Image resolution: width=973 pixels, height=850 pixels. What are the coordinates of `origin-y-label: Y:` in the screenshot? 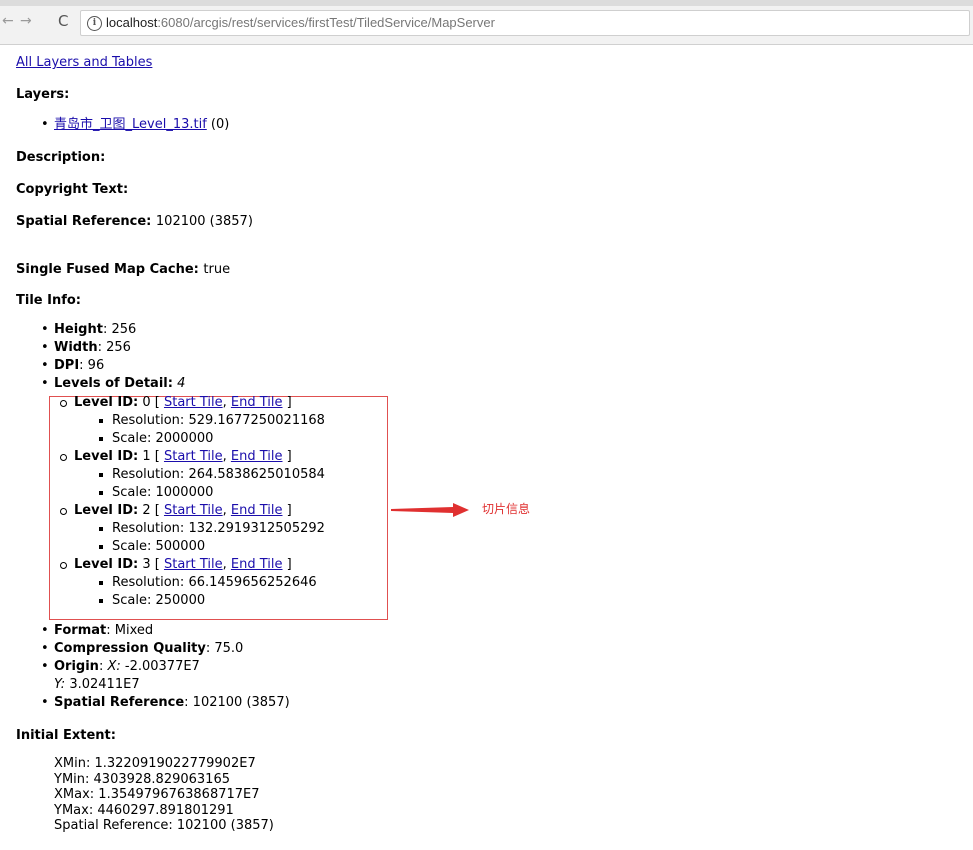 It's located at (60, 684).